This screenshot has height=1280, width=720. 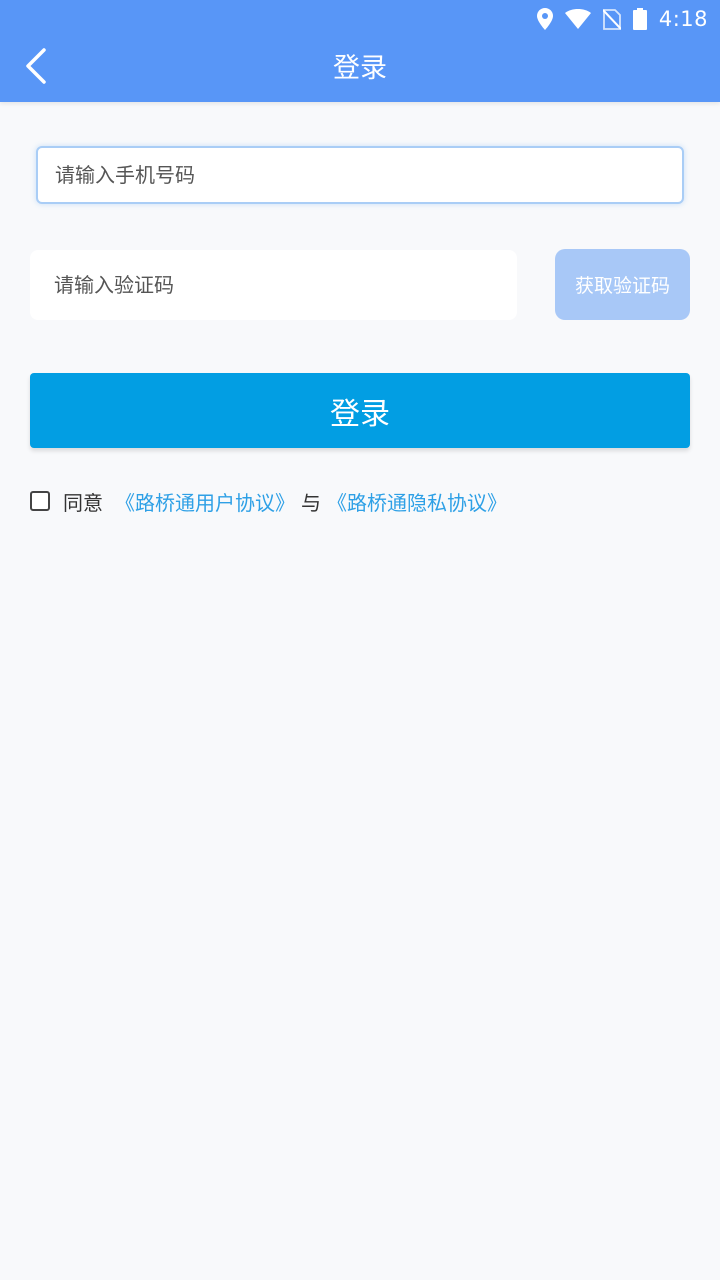 What do you see at coordinates (360, 410) in the screenshot?
I see `login-button: 登录` at bounding box center [360, 410].